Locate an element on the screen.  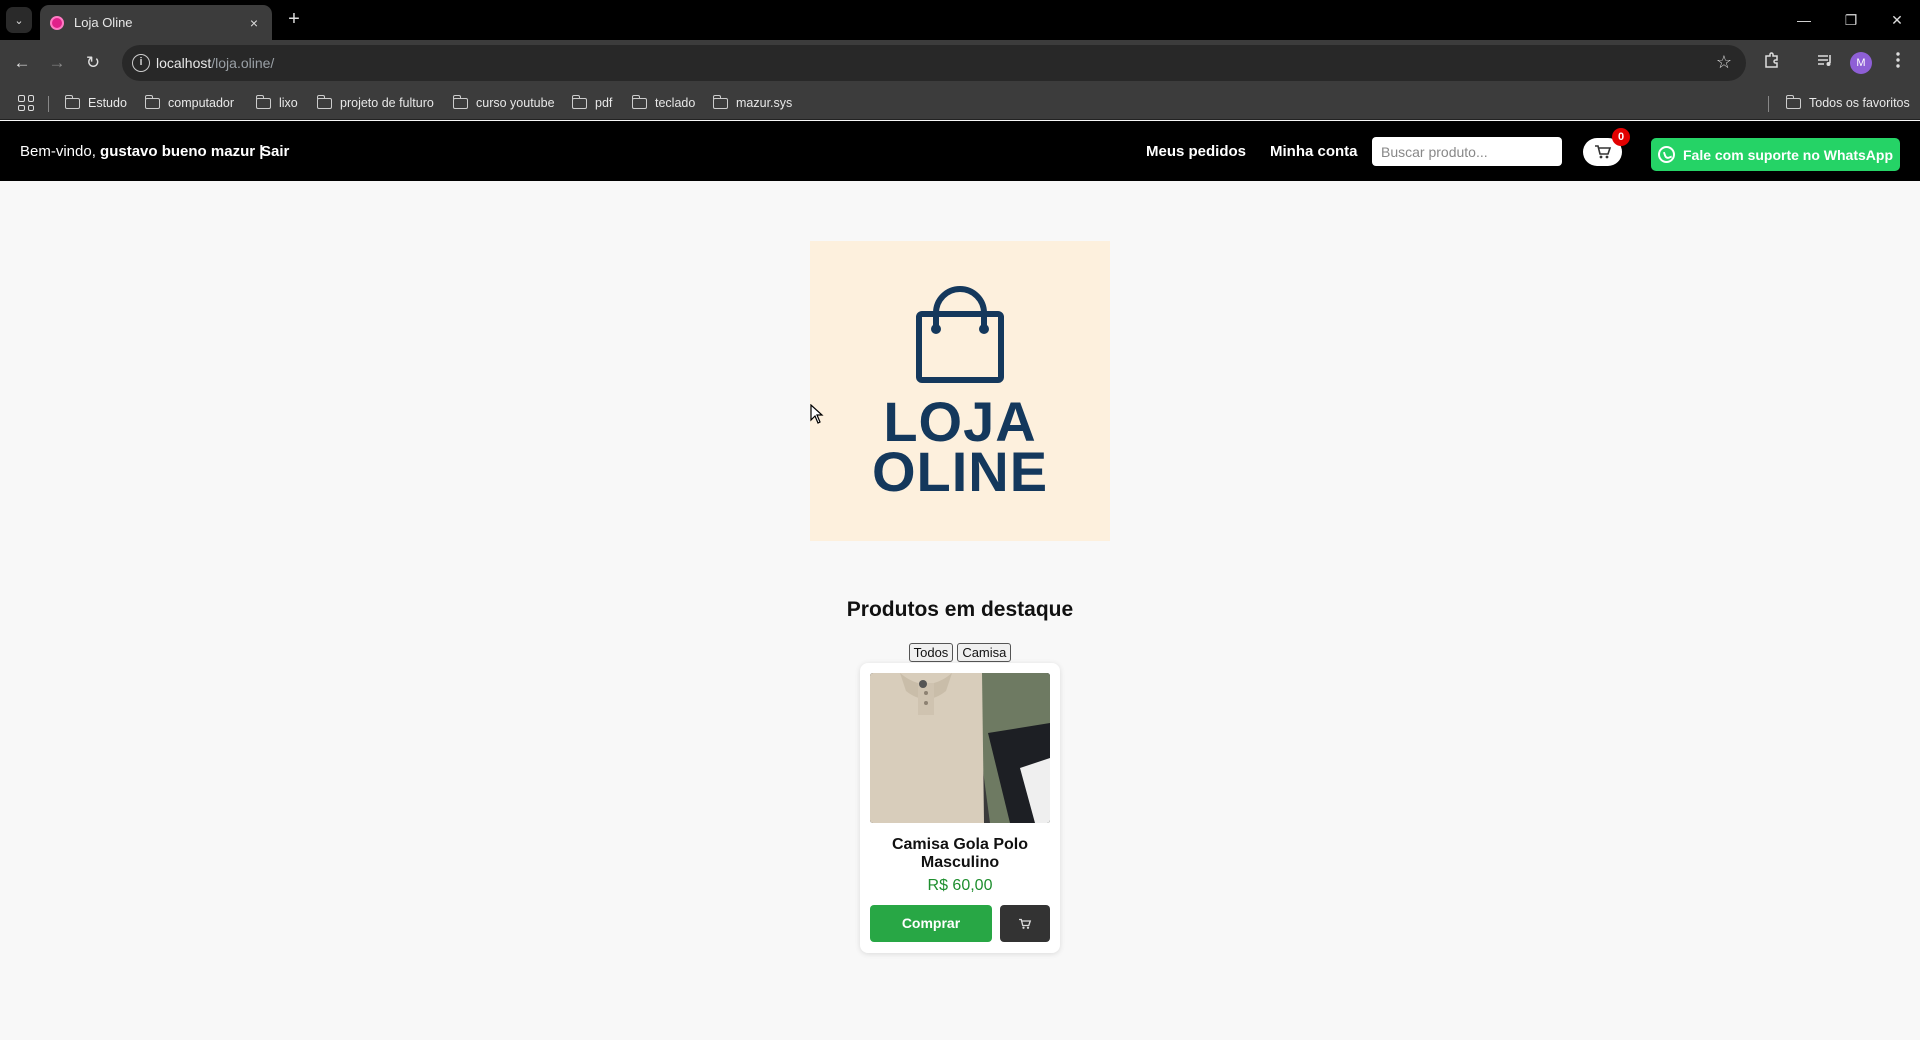
logo-line-2: OLINE is located at coordinates (960, 471).